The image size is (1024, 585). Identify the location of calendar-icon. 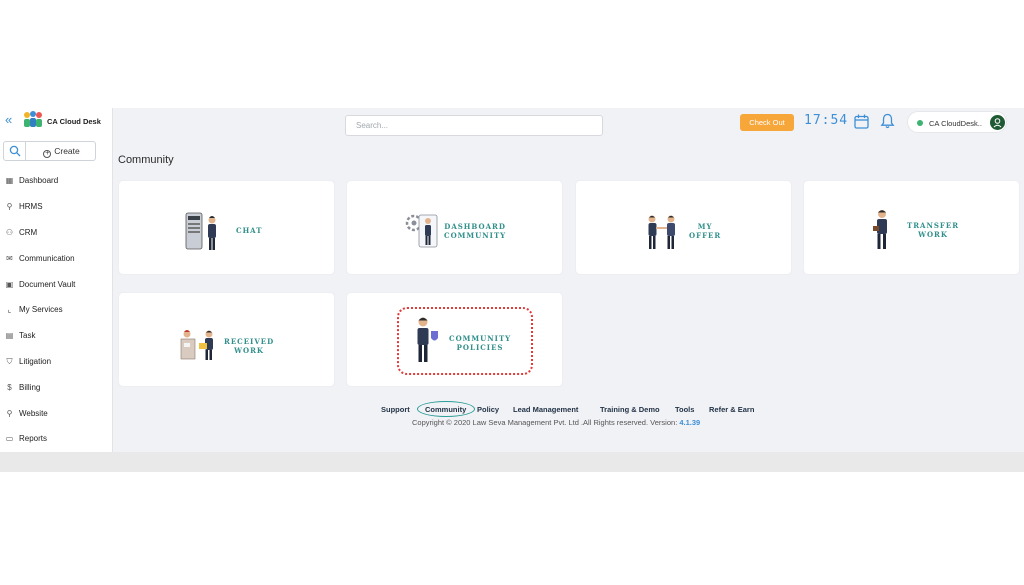
(861, 121).